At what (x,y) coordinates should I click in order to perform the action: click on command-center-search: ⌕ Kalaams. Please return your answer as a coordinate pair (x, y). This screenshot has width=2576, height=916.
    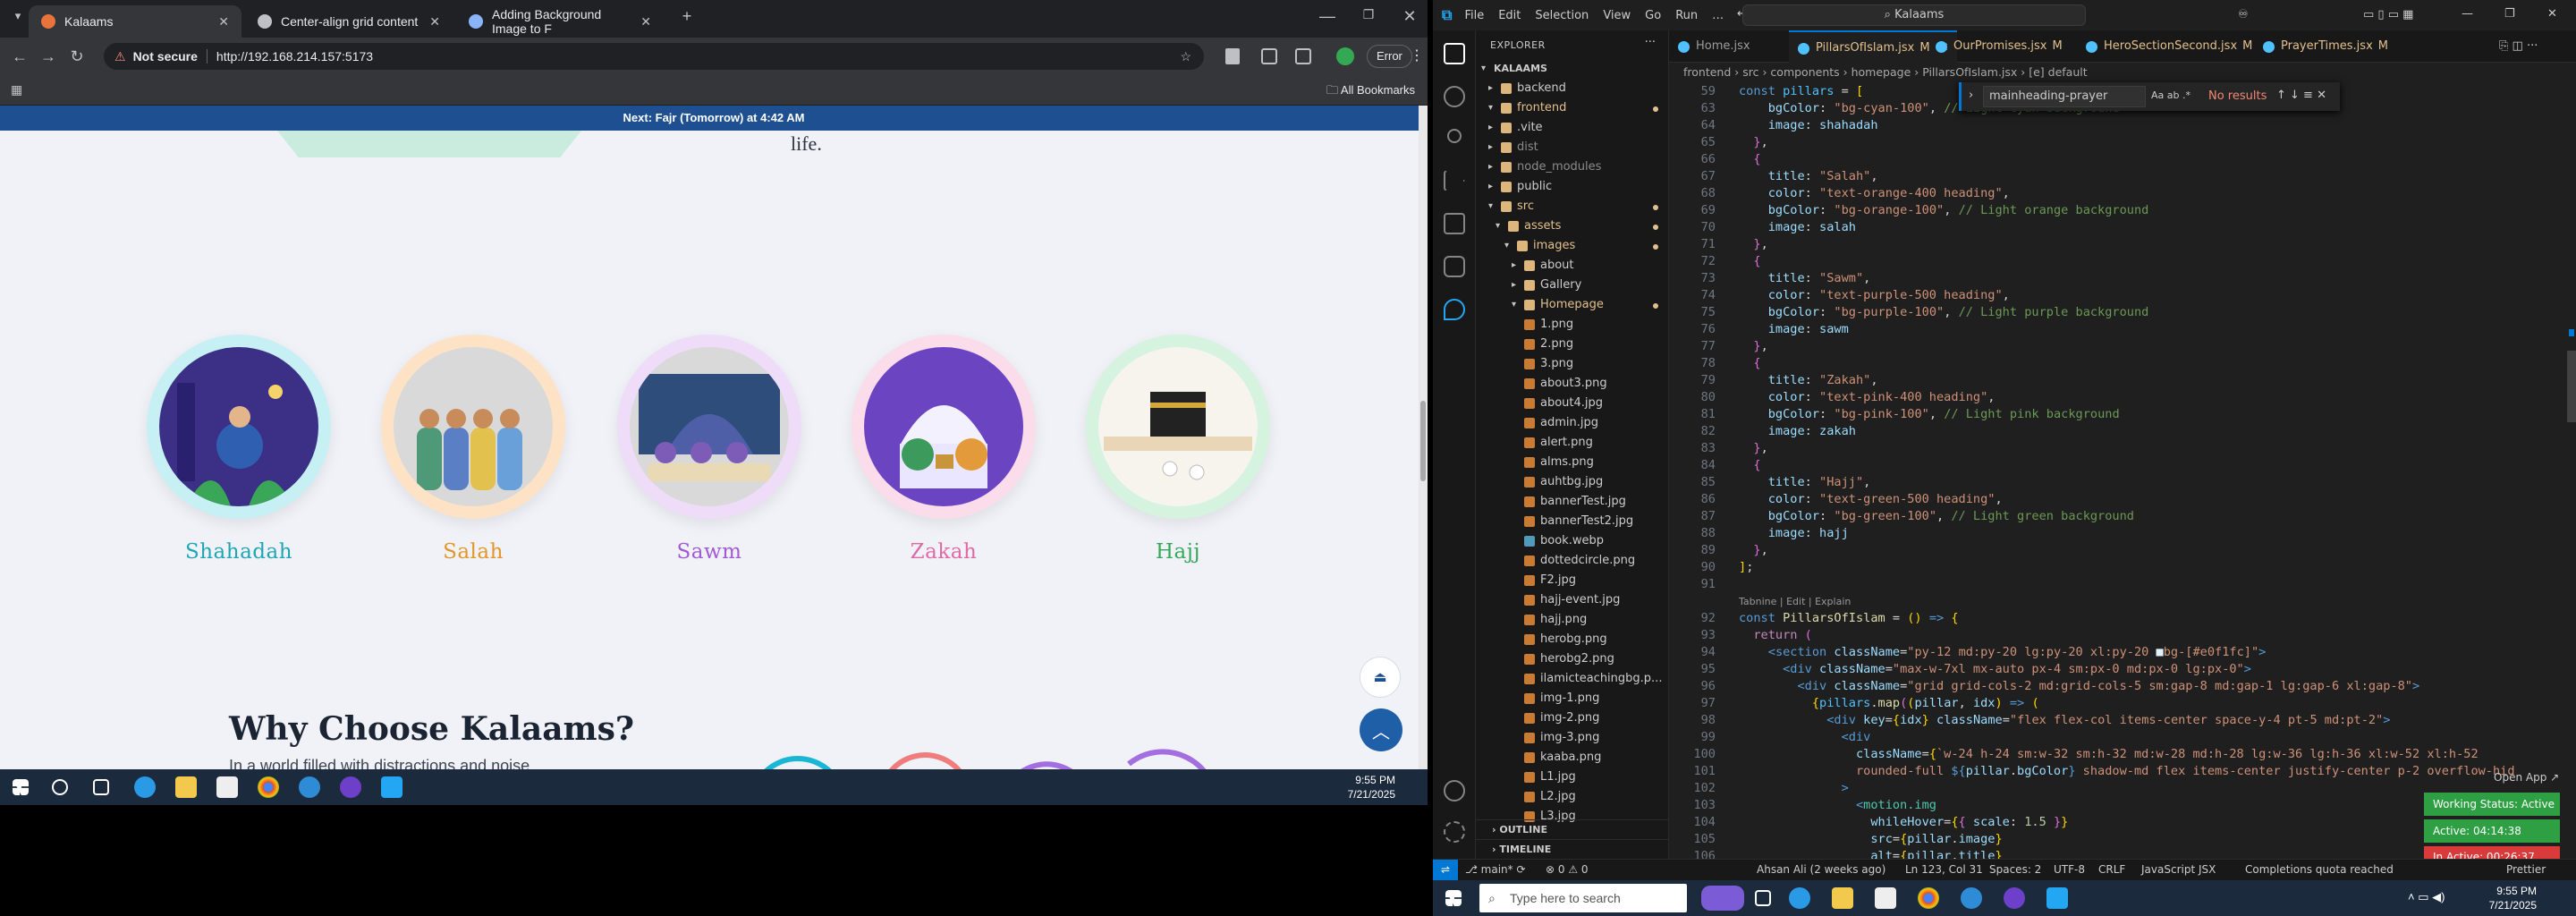
    Looking at the image, I should click on (1914, 15).